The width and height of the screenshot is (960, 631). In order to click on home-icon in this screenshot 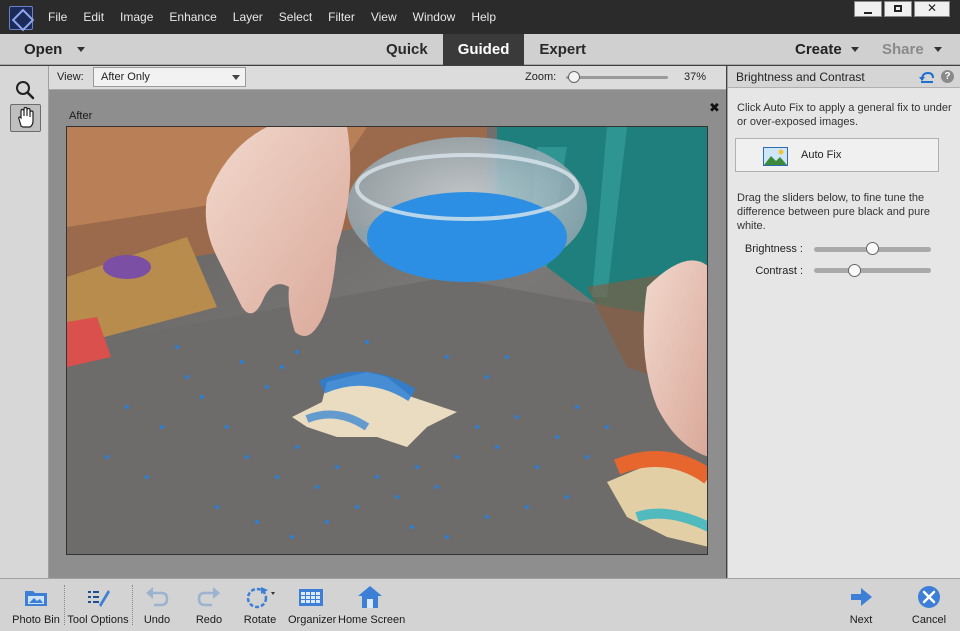, I will do `click(370, 597)`.